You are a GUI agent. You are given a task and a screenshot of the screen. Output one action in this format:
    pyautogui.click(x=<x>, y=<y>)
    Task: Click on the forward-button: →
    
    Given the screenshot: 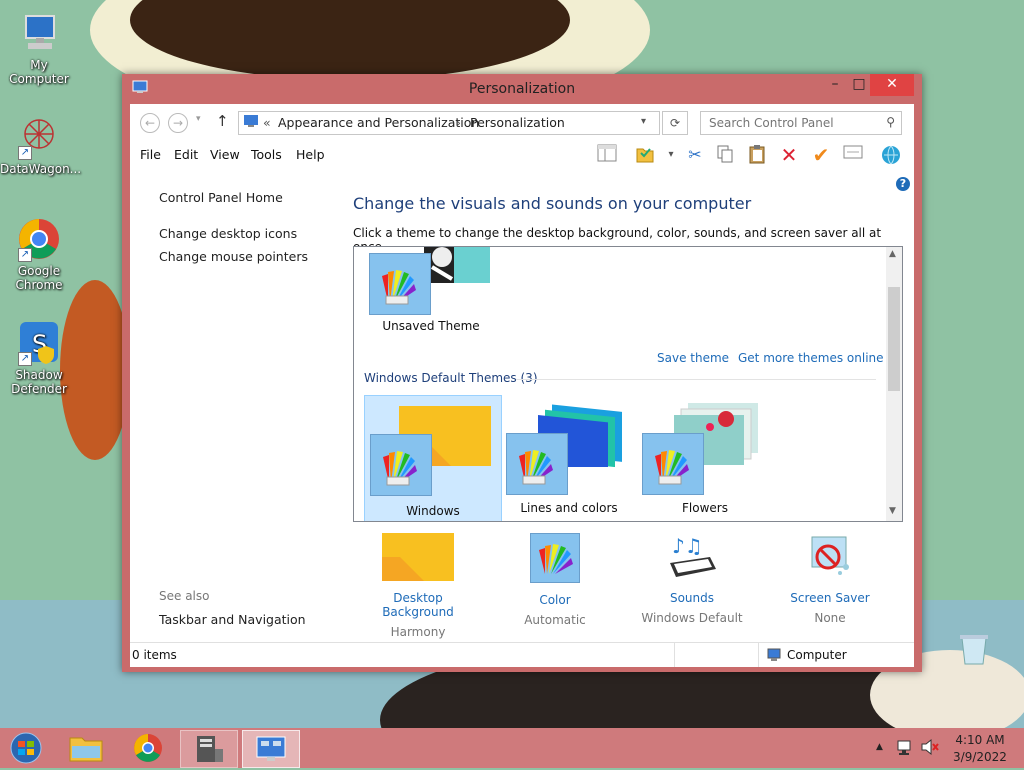 What is the action you would take?
    pyautogui.click(x=178, y=123)
    